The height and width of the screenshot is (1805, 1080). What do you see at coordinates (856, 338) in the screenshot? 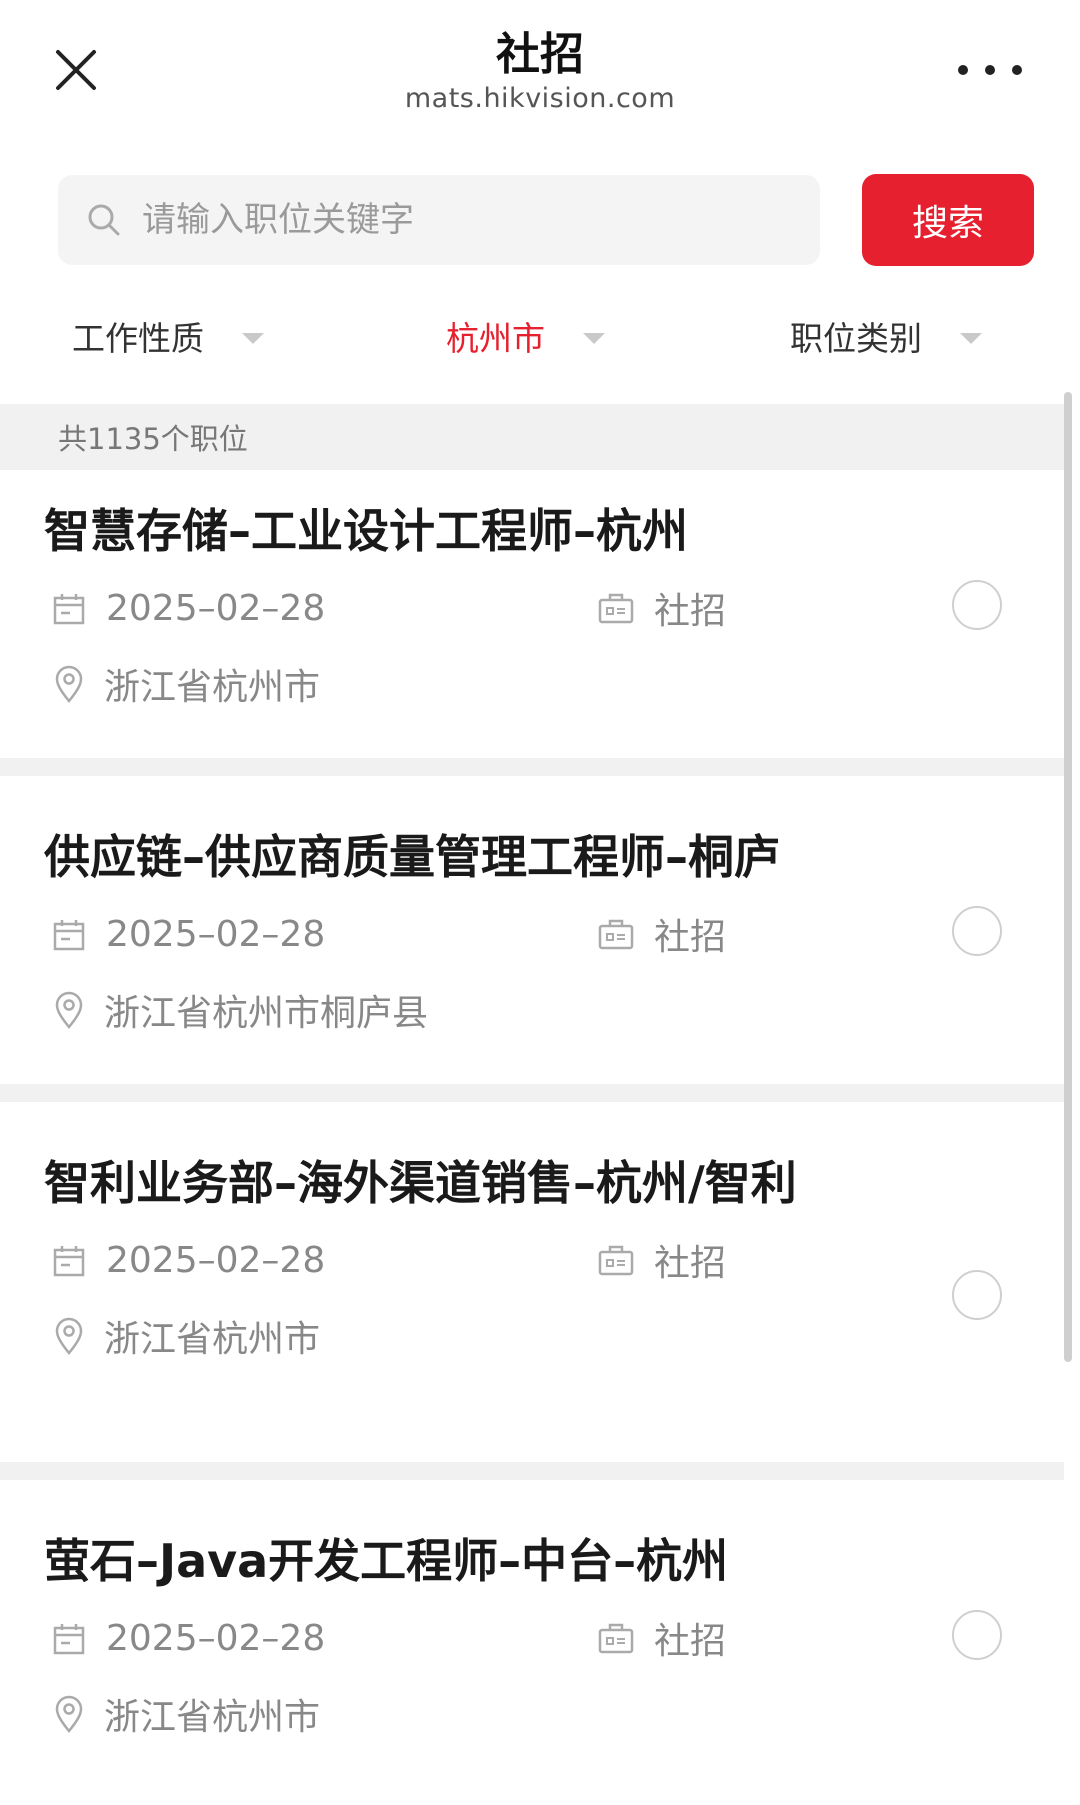
I see `filter-label: 职位类别` at bounding box center [856, 338].